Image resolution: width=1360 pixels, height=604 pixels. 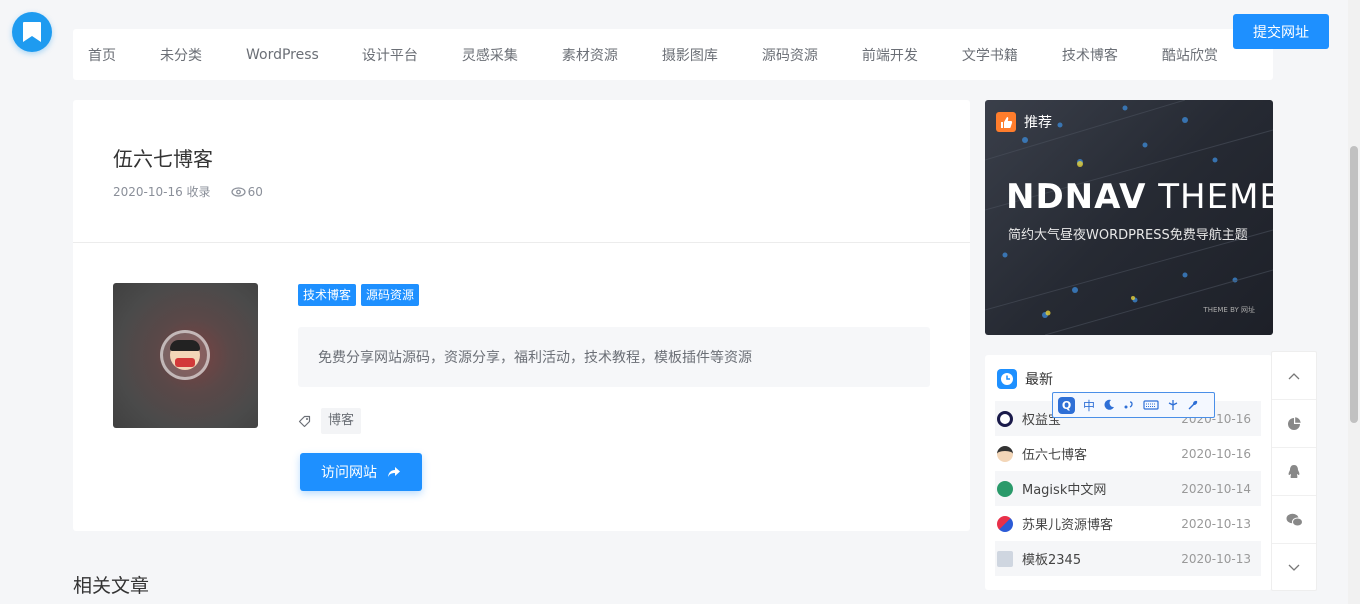 I want to click on keyword-chip: 博客, so click(x=341, y=421).